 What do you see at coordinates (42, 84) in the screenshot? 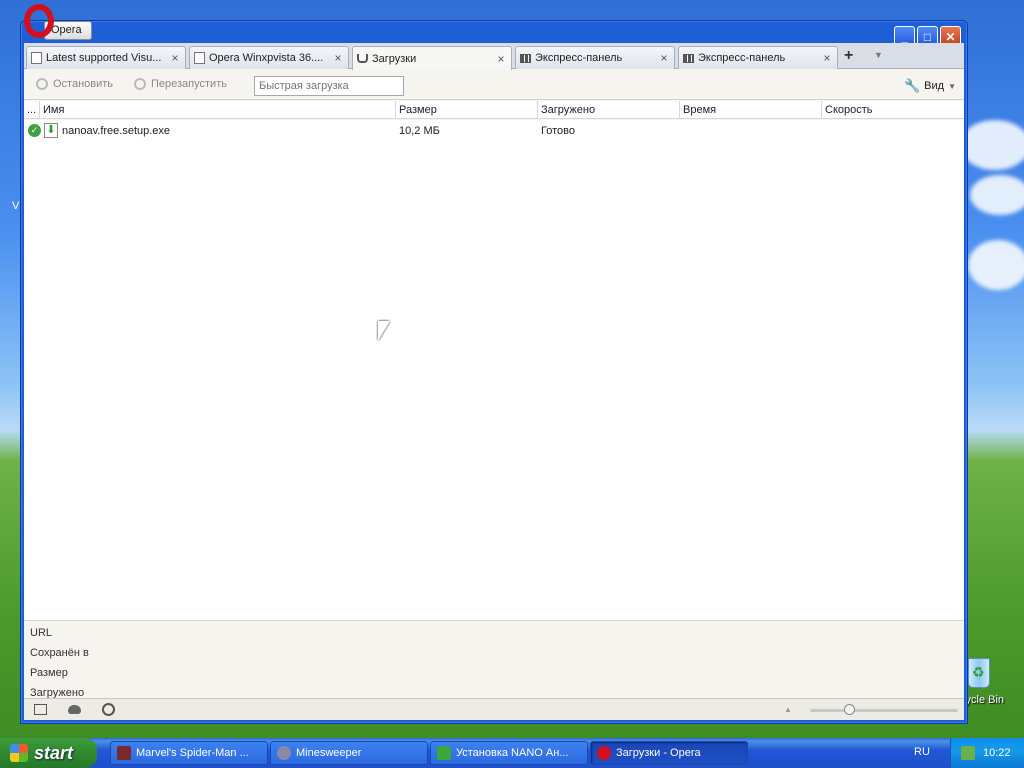
I see `stop-icon` at bounding box center [42, 84].